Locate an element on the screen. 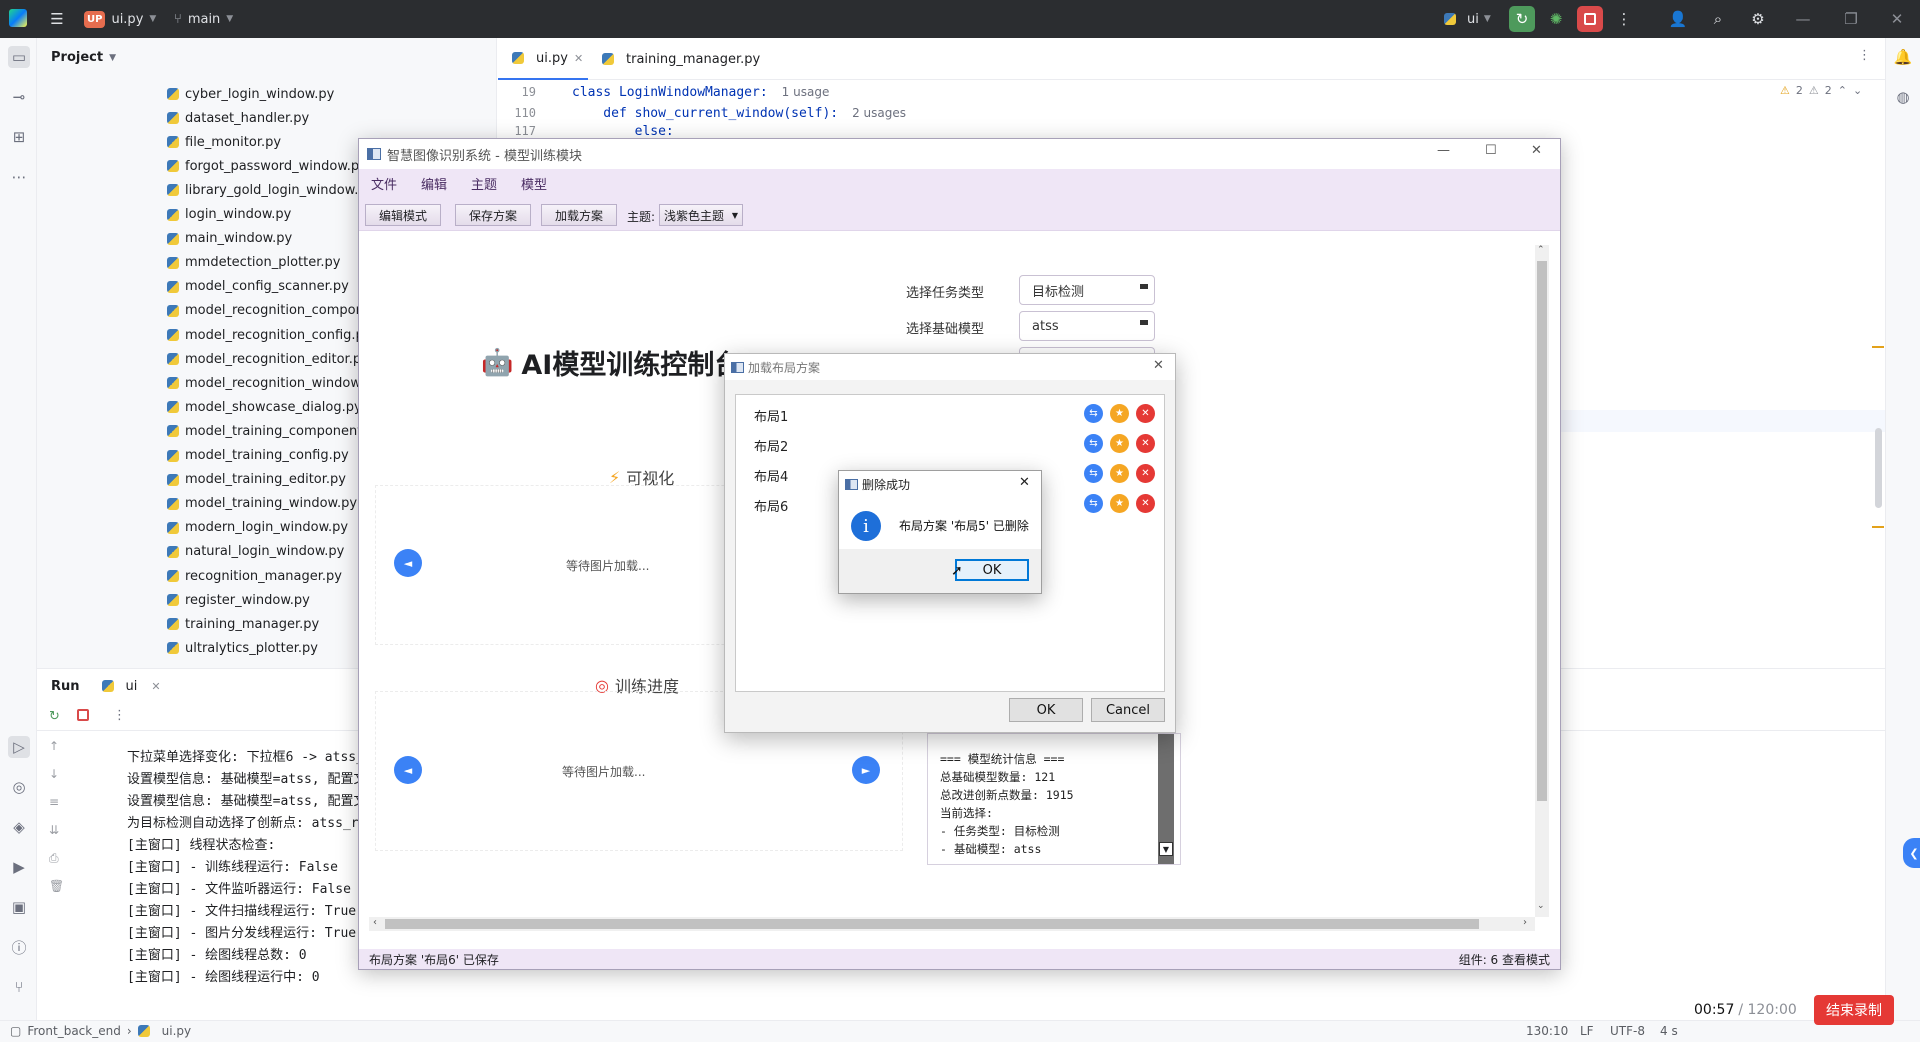  dialog-cancel-button: Cancel is located at coordinates (1128, 710).